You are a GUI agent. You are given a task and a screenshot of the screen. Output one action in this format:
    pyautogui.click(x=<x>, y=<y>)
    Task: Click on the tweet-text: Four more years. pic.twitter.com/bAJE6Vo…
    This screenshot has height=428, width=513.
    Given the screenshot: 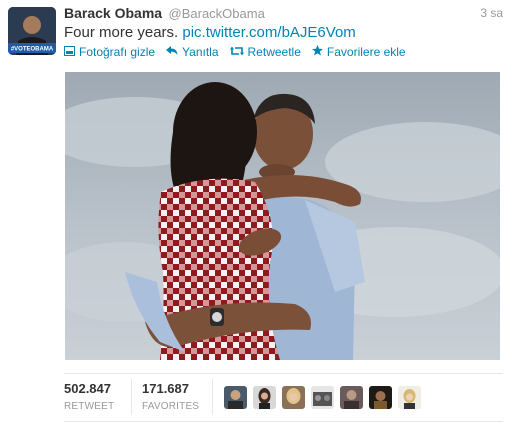 What is the action you would take?
    pyautogui.click(x=210, y=32)
    